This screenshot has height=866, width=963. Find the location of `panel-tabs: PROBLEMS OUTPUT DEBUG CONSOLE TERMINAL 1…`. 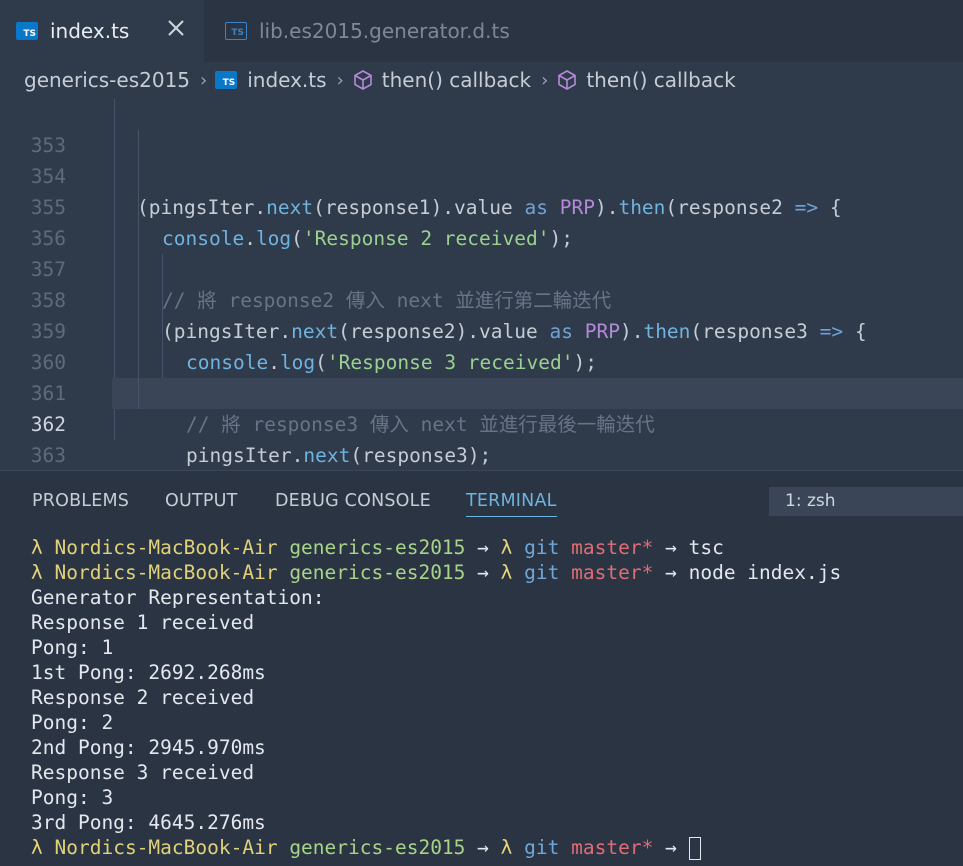

panel-tabs: PROBLEMS OUTPUT DEBUG CONSOLE TERMINAL 1… is located at coordinates (481, 501).